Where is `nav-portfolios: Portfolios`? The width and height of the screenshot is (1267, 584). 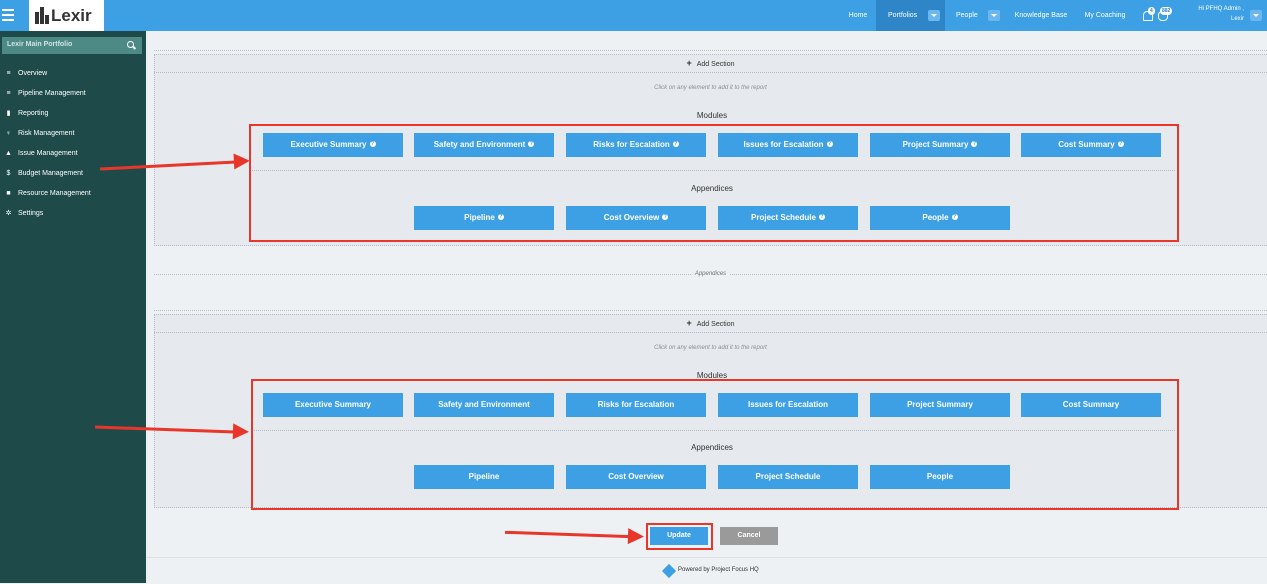
nav-portfolios: Portfolios is located at coordinates (910, 15).